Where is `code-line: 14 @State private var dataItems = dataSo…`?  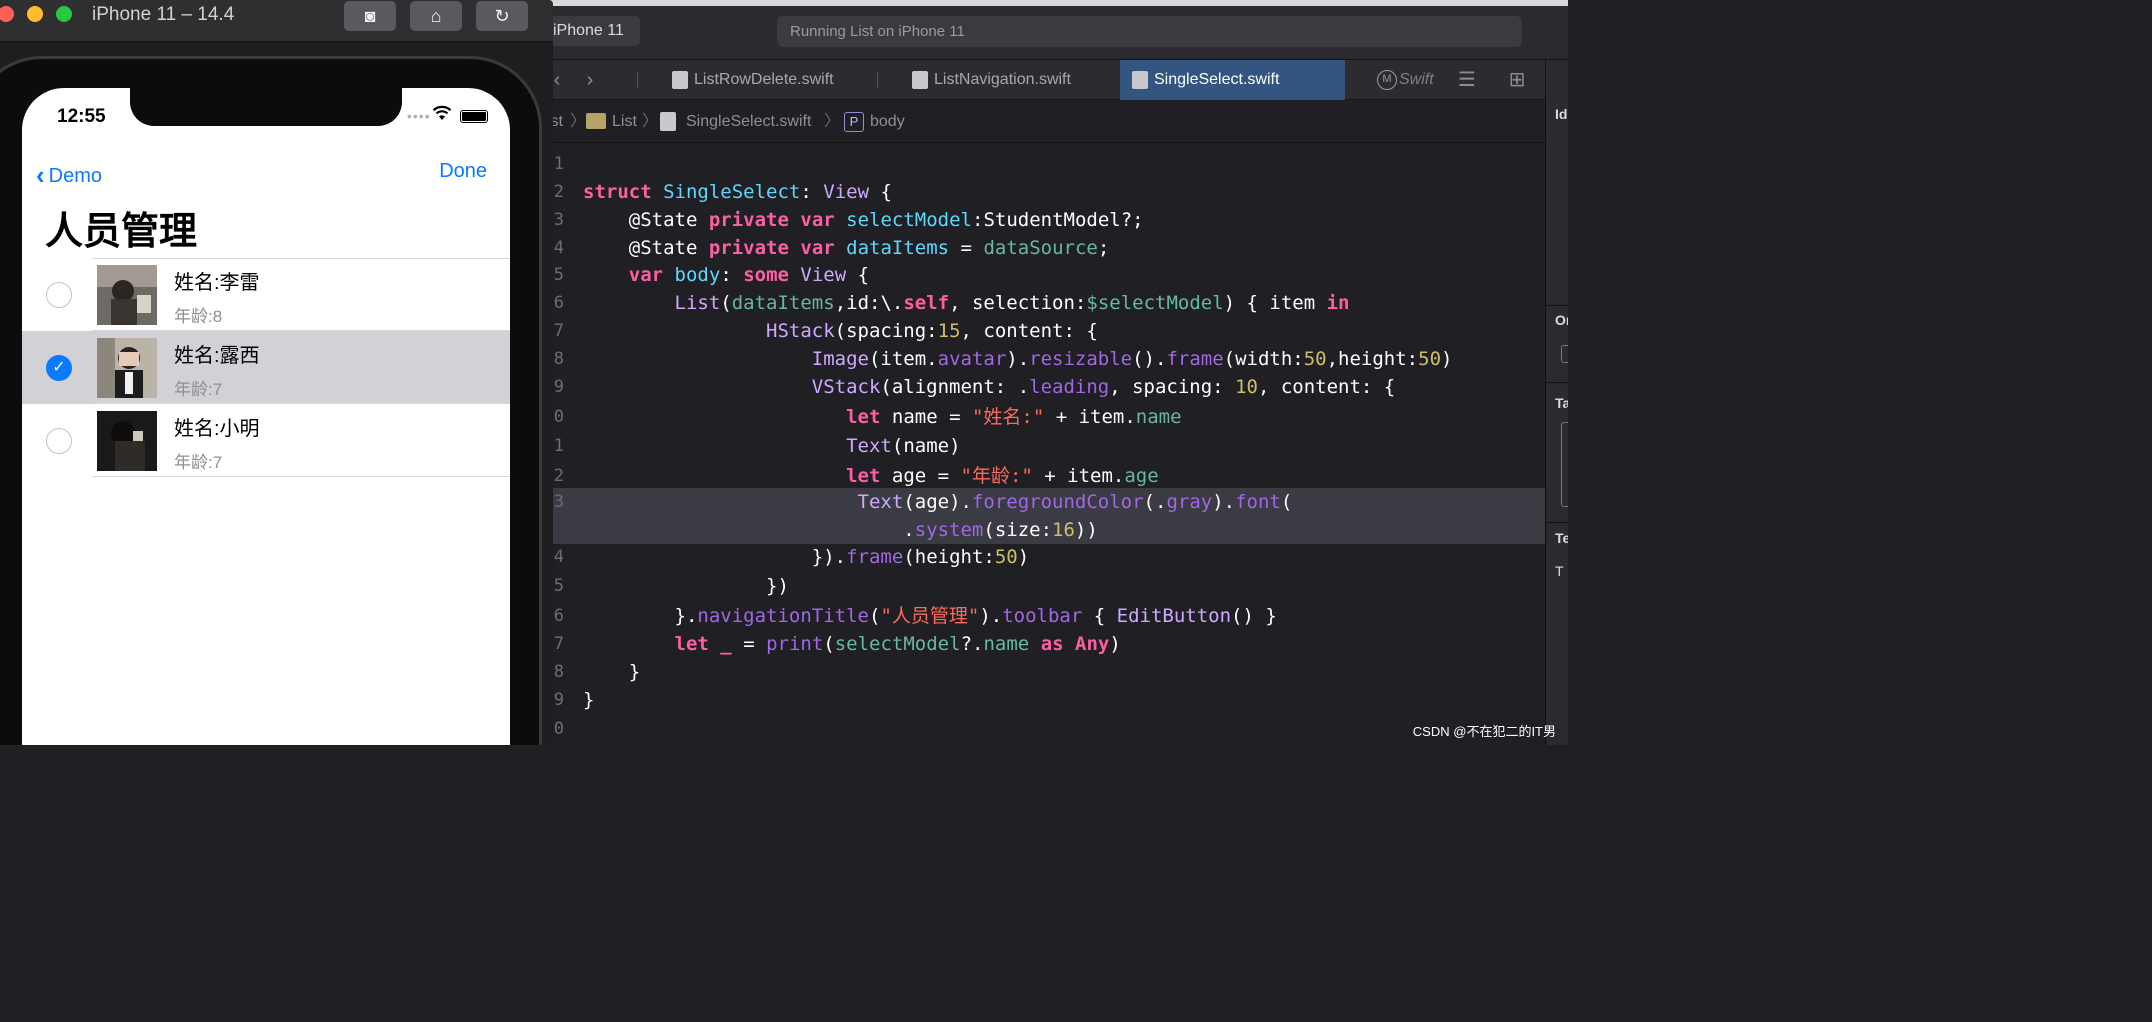
code-line: 14 @State private var dataItems = dataSo… is located at coordinates (1040, 248).